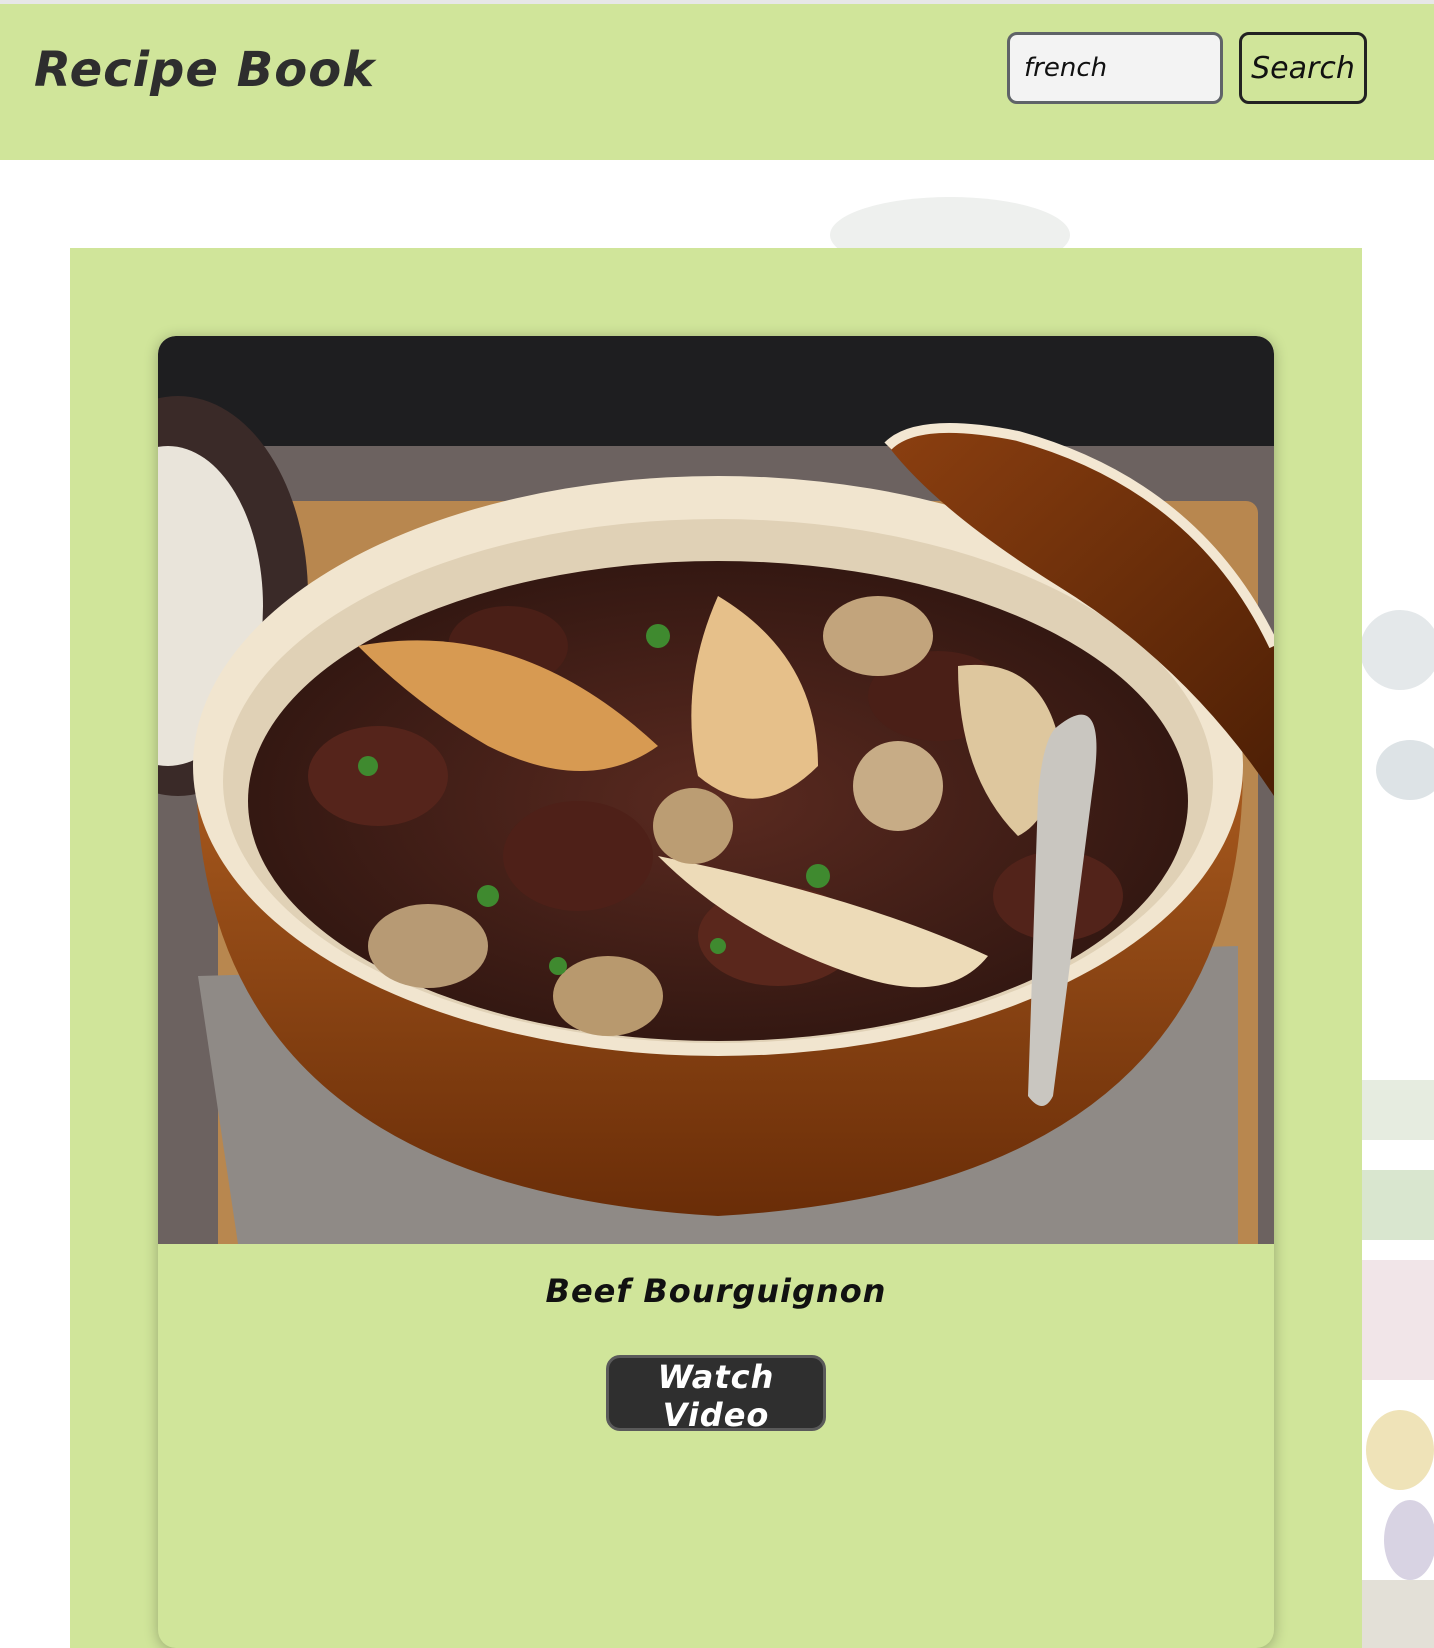 The height and width of the screenshot is (1648, 1434). Describe the element at coordinates (716, 1291) in the screenshot. I see `recipe-title: Beef Bourguignon` at that location.